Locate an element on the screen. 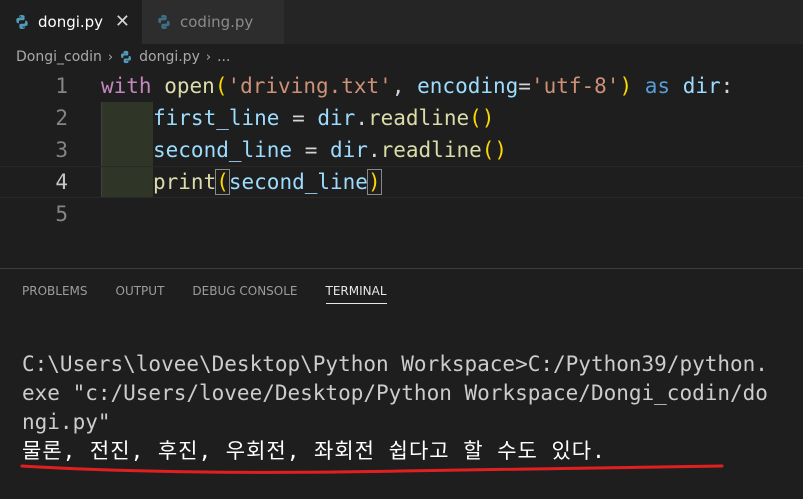 The width and height of the screenshot is (803, 499). red-underline-annotation is located at coordinates (372, 469).